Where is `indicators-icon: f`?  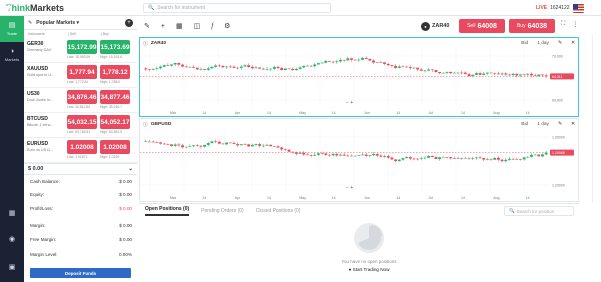
indicators-icon: f is located at coordinates (212, 26).